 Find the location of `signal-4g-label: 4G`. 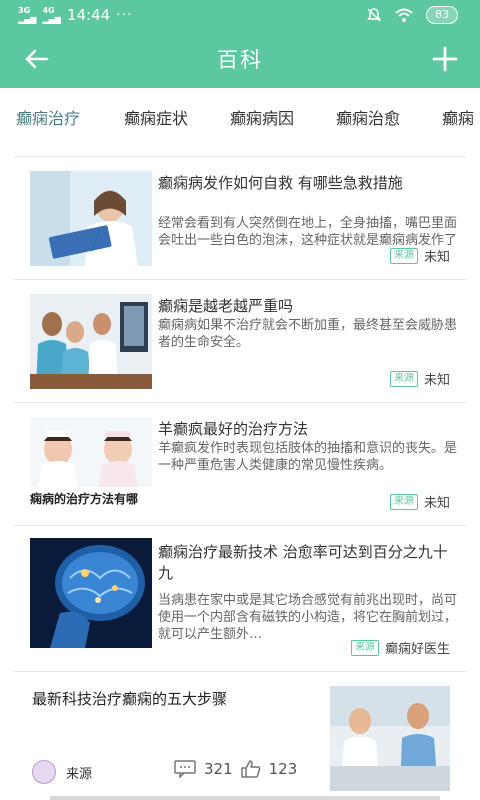

signal-4g-label: 4G is located at coordinates (48, 10).